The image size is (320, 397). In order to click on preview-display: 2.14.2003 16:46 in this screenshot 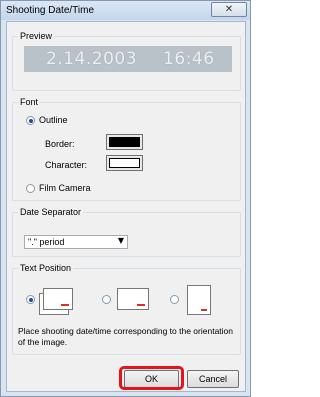, I will do `click(128, 59)`.